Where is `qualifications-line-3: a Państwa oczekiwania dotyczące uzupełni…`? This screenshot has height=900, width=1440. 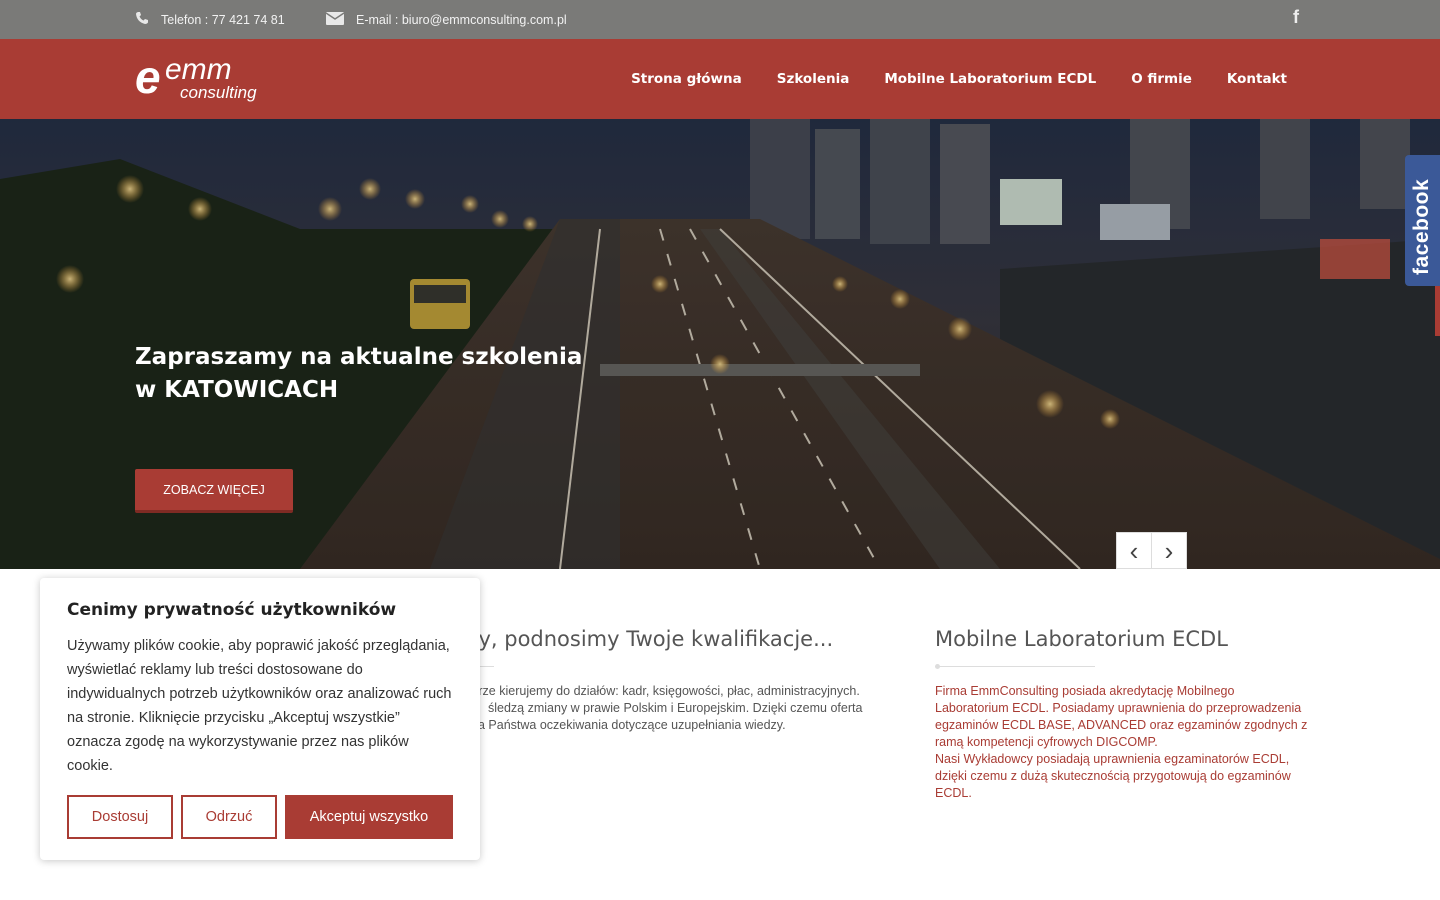
qualifications-line-3: a Państwa oczekiwania dotyczące uzupełni… is located at coordinates (632, 725).